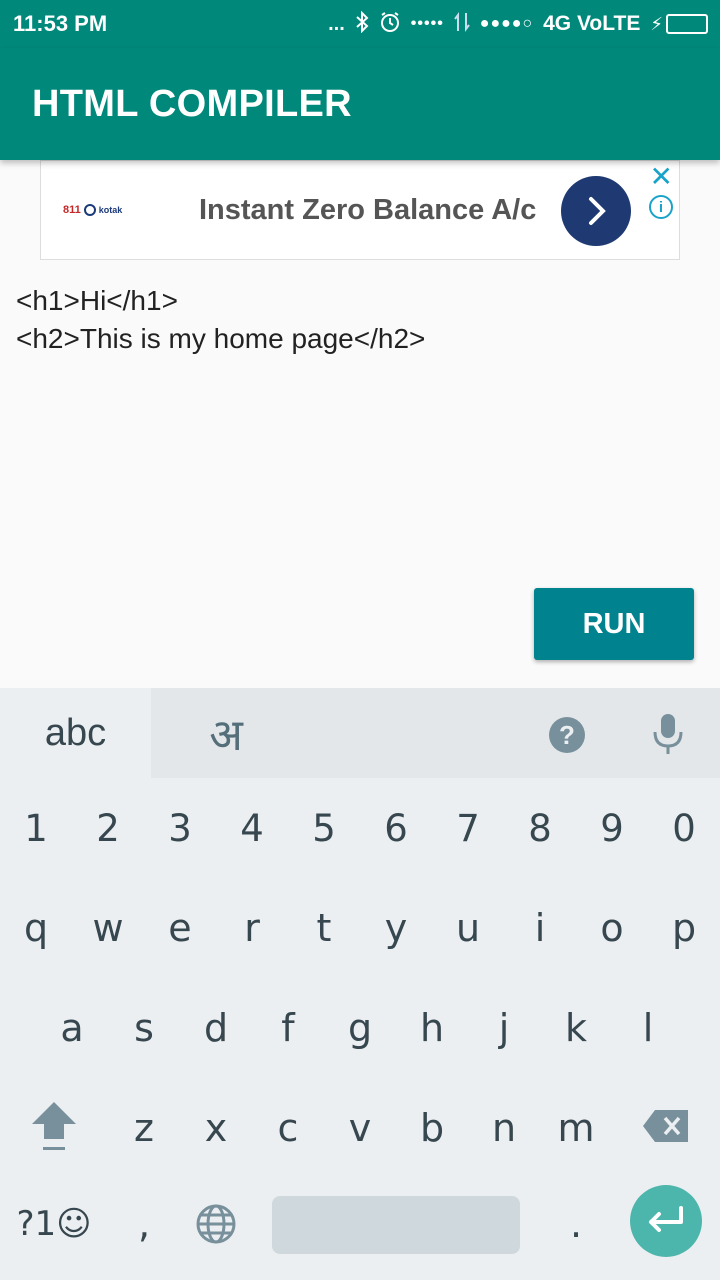  What do you see at coordinates (36, 928) in the screenshot?
I see `key-0: q` at bounding box center [36, 928].